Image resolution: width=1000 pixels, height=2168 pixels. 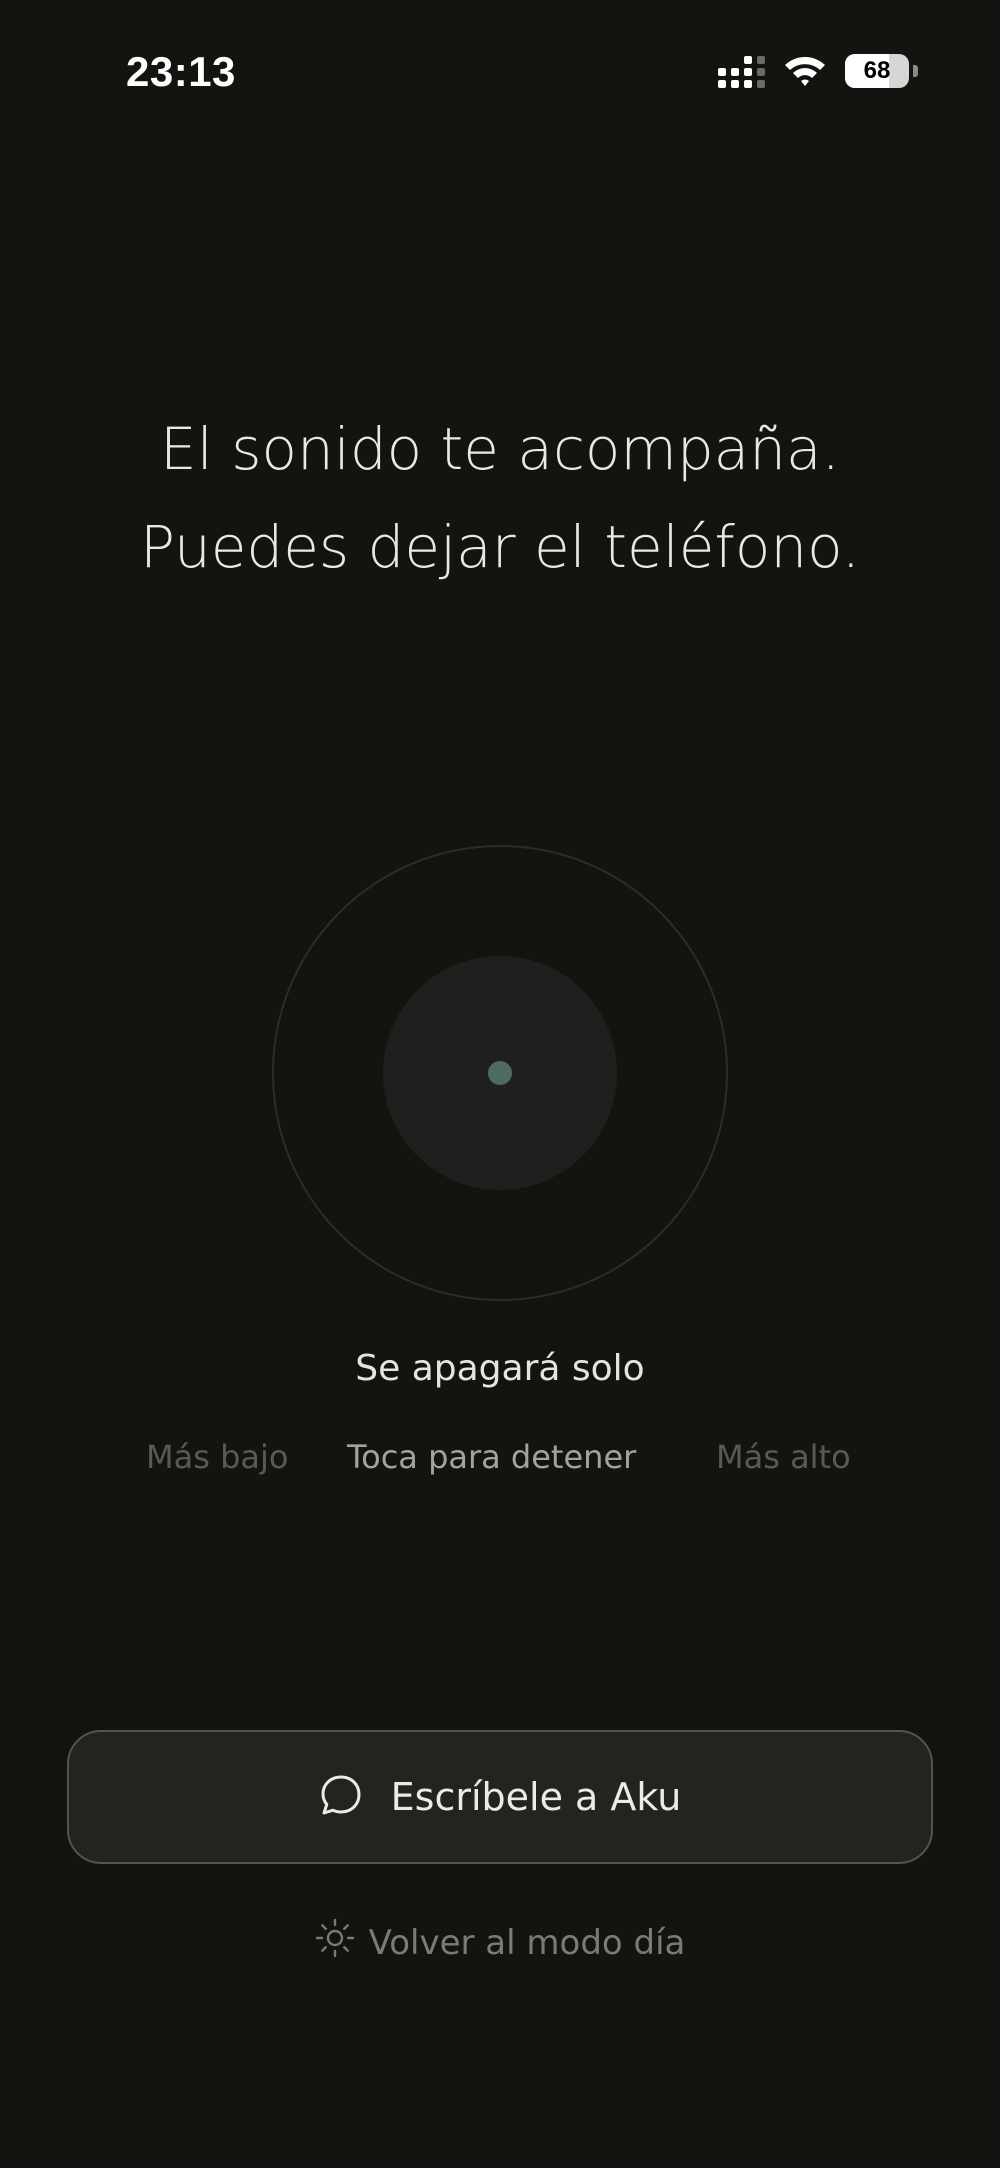 I want to click on cellular-signal-icon, so click(x=741, y=71).